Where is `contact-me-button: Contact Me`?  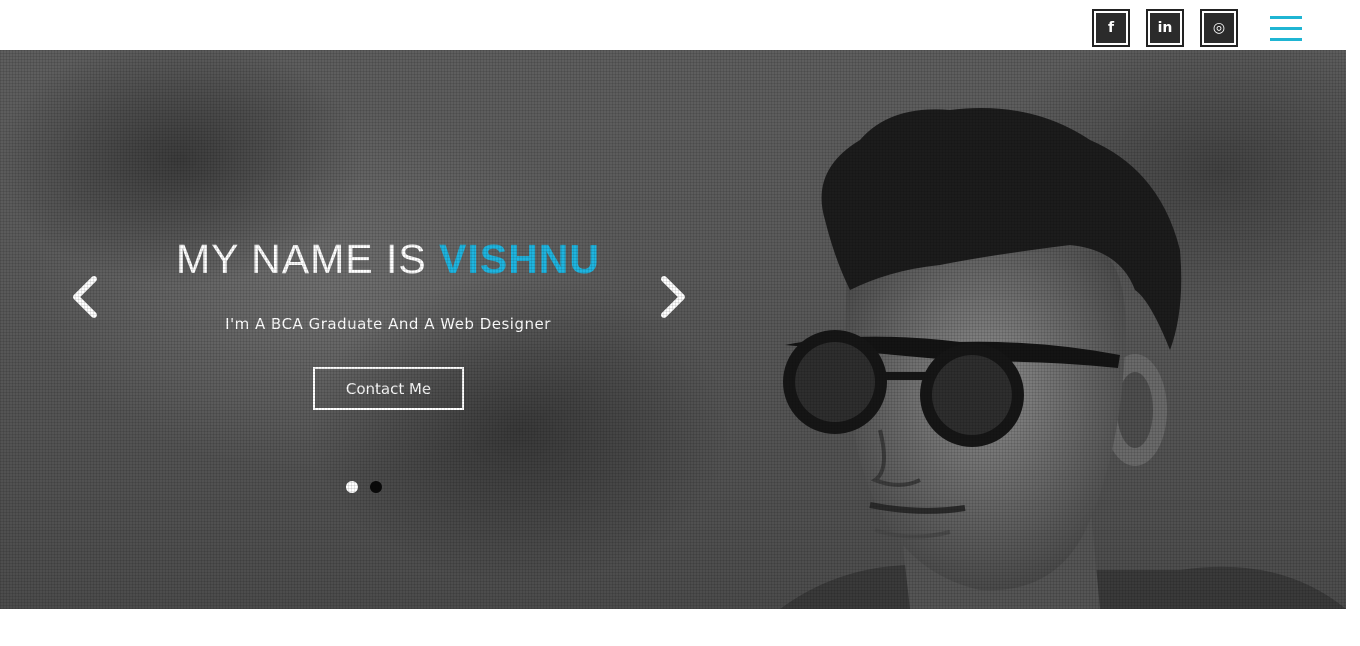
contact-me-button: Contact Me is located at coordinates (388, 388).